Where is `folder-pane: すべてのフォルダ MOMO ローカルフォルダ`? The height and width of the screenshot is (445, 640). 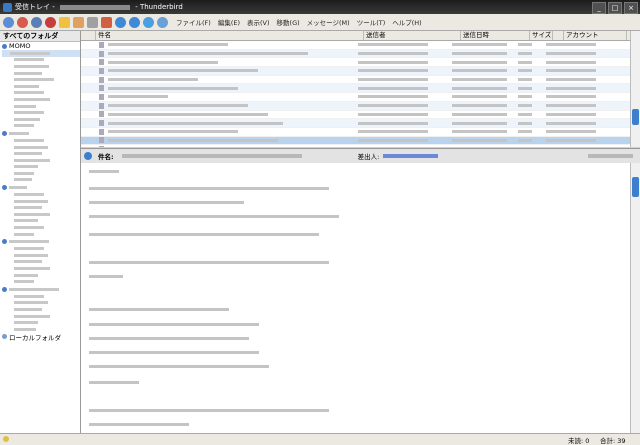 folder-pane: すべてのフォルダ MOMO ローカルフォルダ is located at coordinates (40, 232).